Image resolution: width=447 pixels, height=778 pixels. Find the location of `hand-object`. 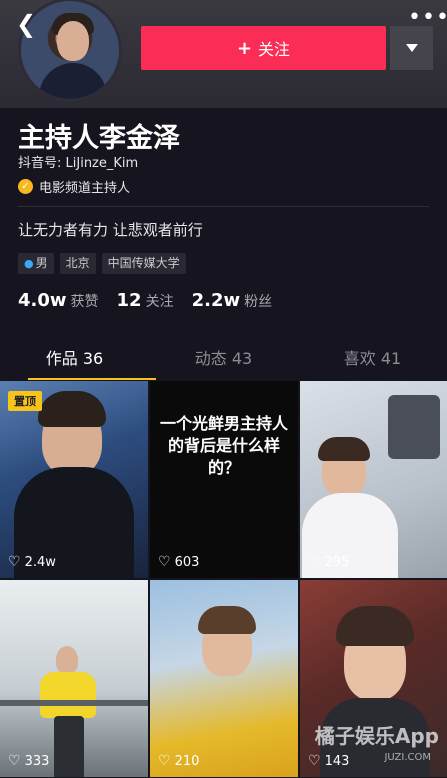

hand-object is located at coordinates (414, 427).